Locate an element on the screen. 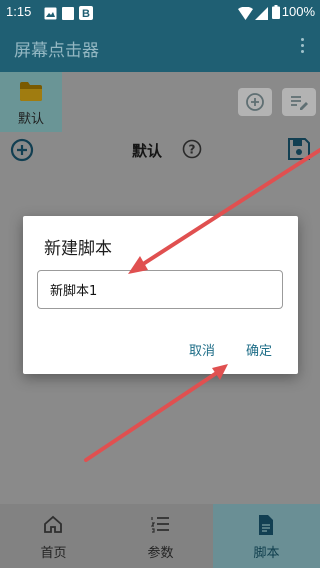  edit-folder-button is located at coordinates (299, 102).